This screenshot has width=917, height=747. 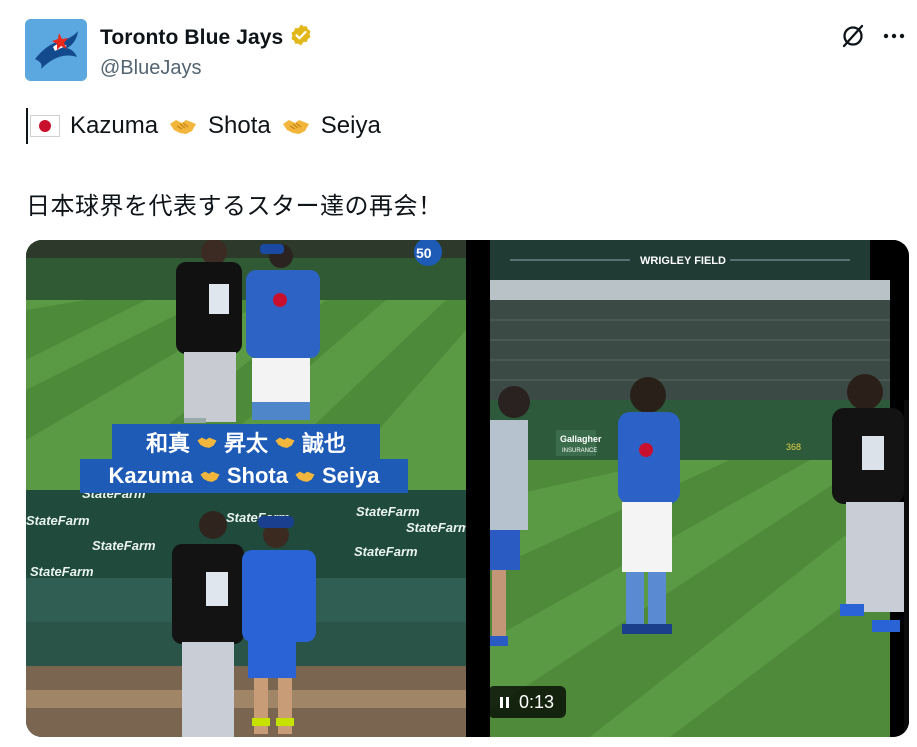 I want to click on svg-text: INSURANCE, so click(x=579, y=451).